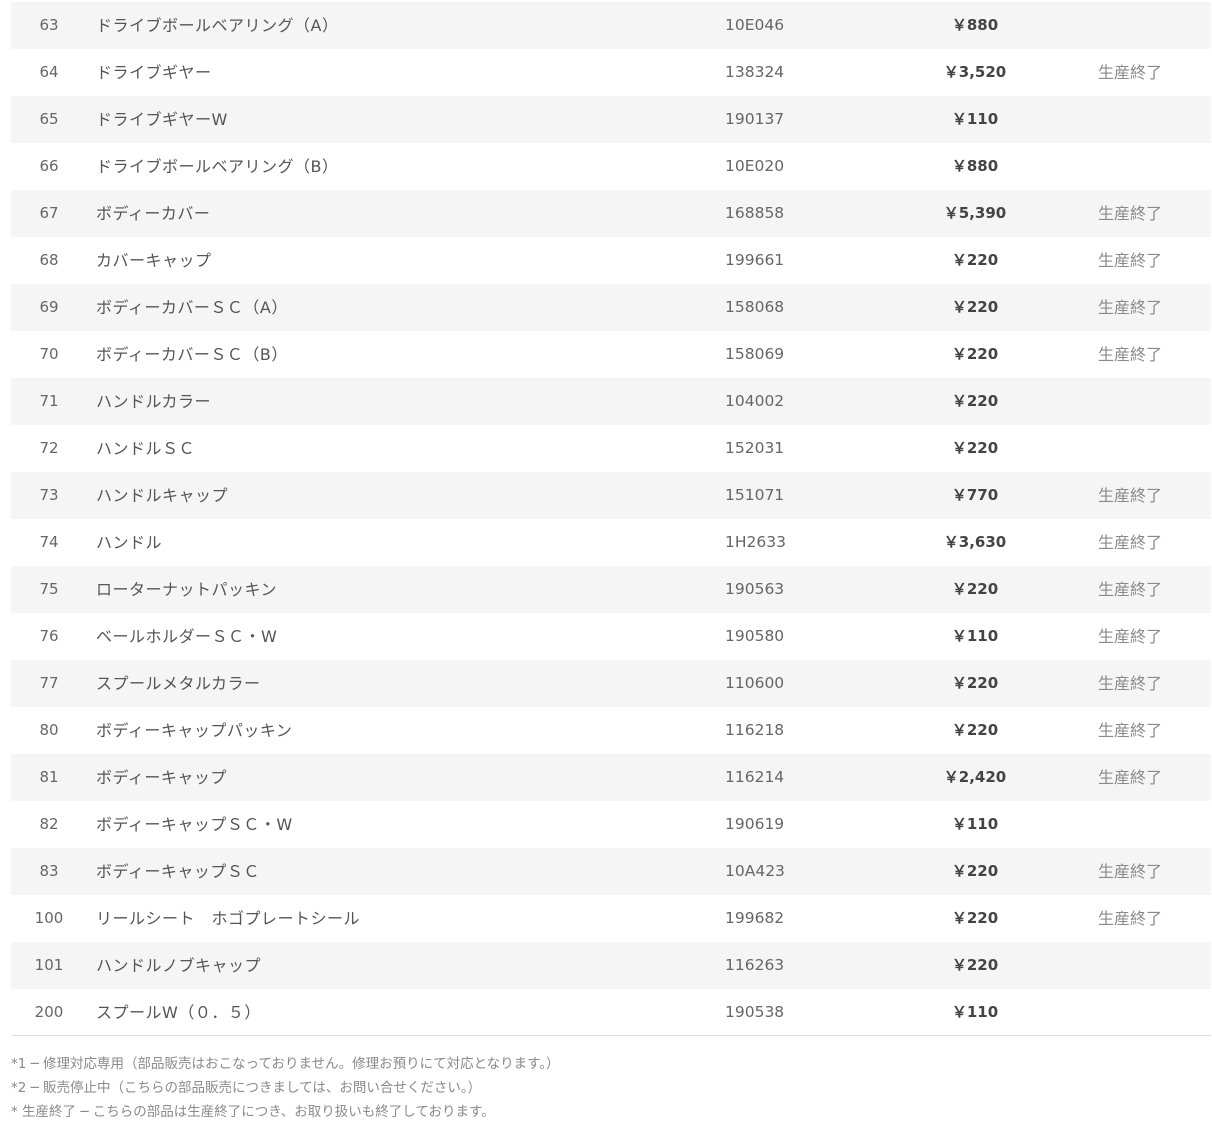 Image resolution: width=1212 pixels, height=1132 pixels. What do you see at coordinates (49, 260) in the screenshot?
I see `part-number: 68` at bounding box center [49, 260].